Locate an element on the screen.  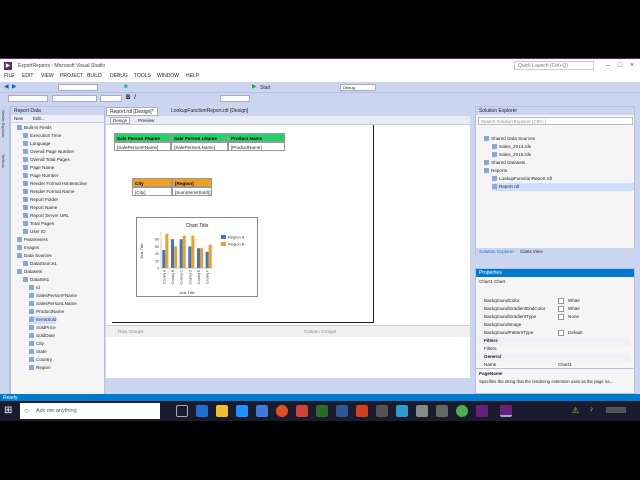
windows-start-icon: ⊞ is located at coordinates (10, 411).